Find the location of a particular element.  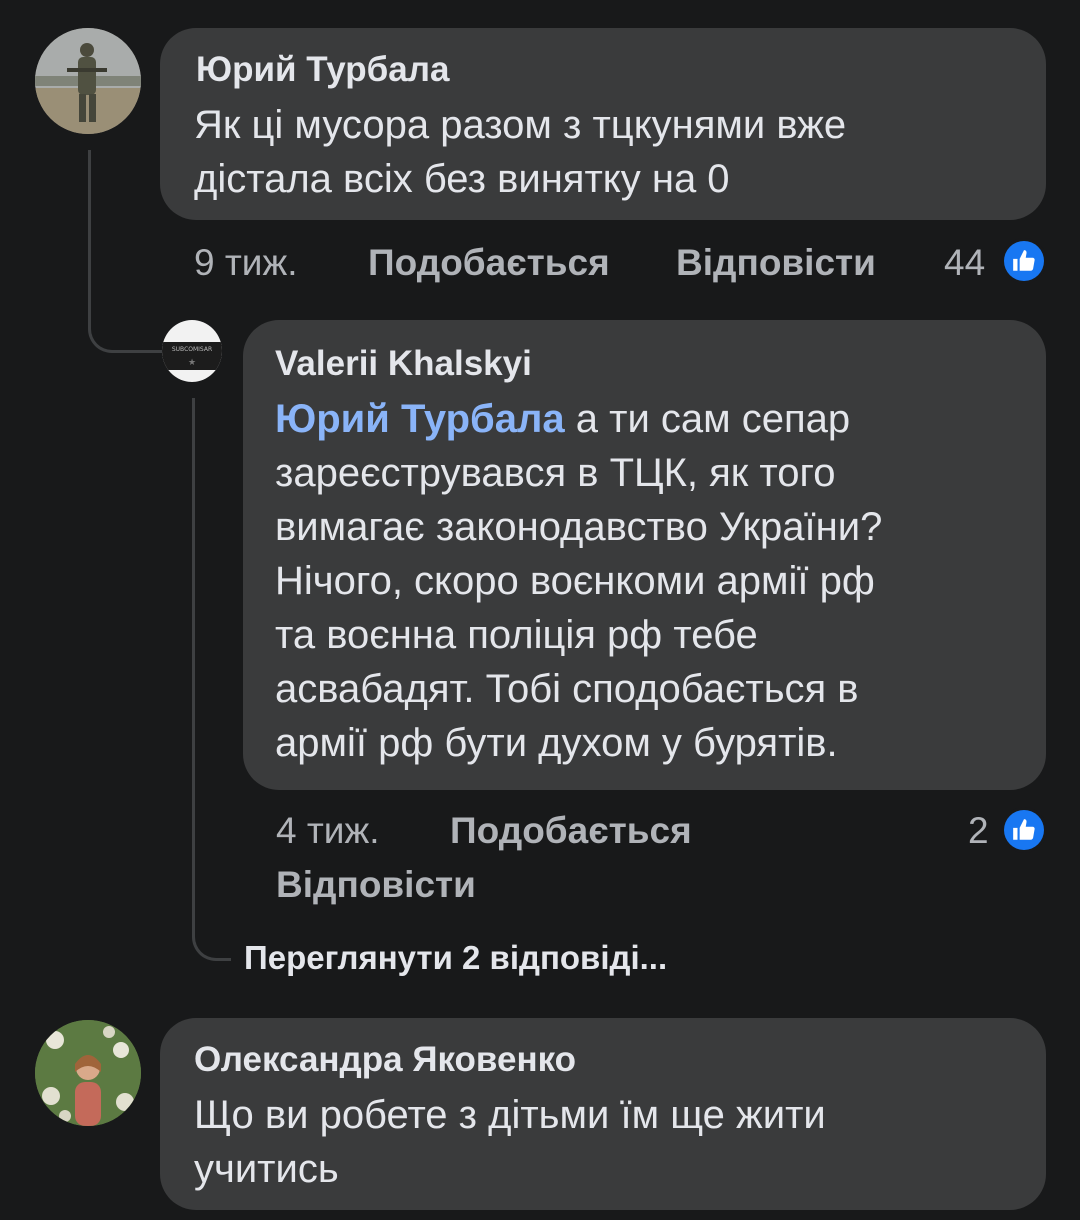

avatar-badge-text: SUBCOMISAR is located at coordinates (192, 349).